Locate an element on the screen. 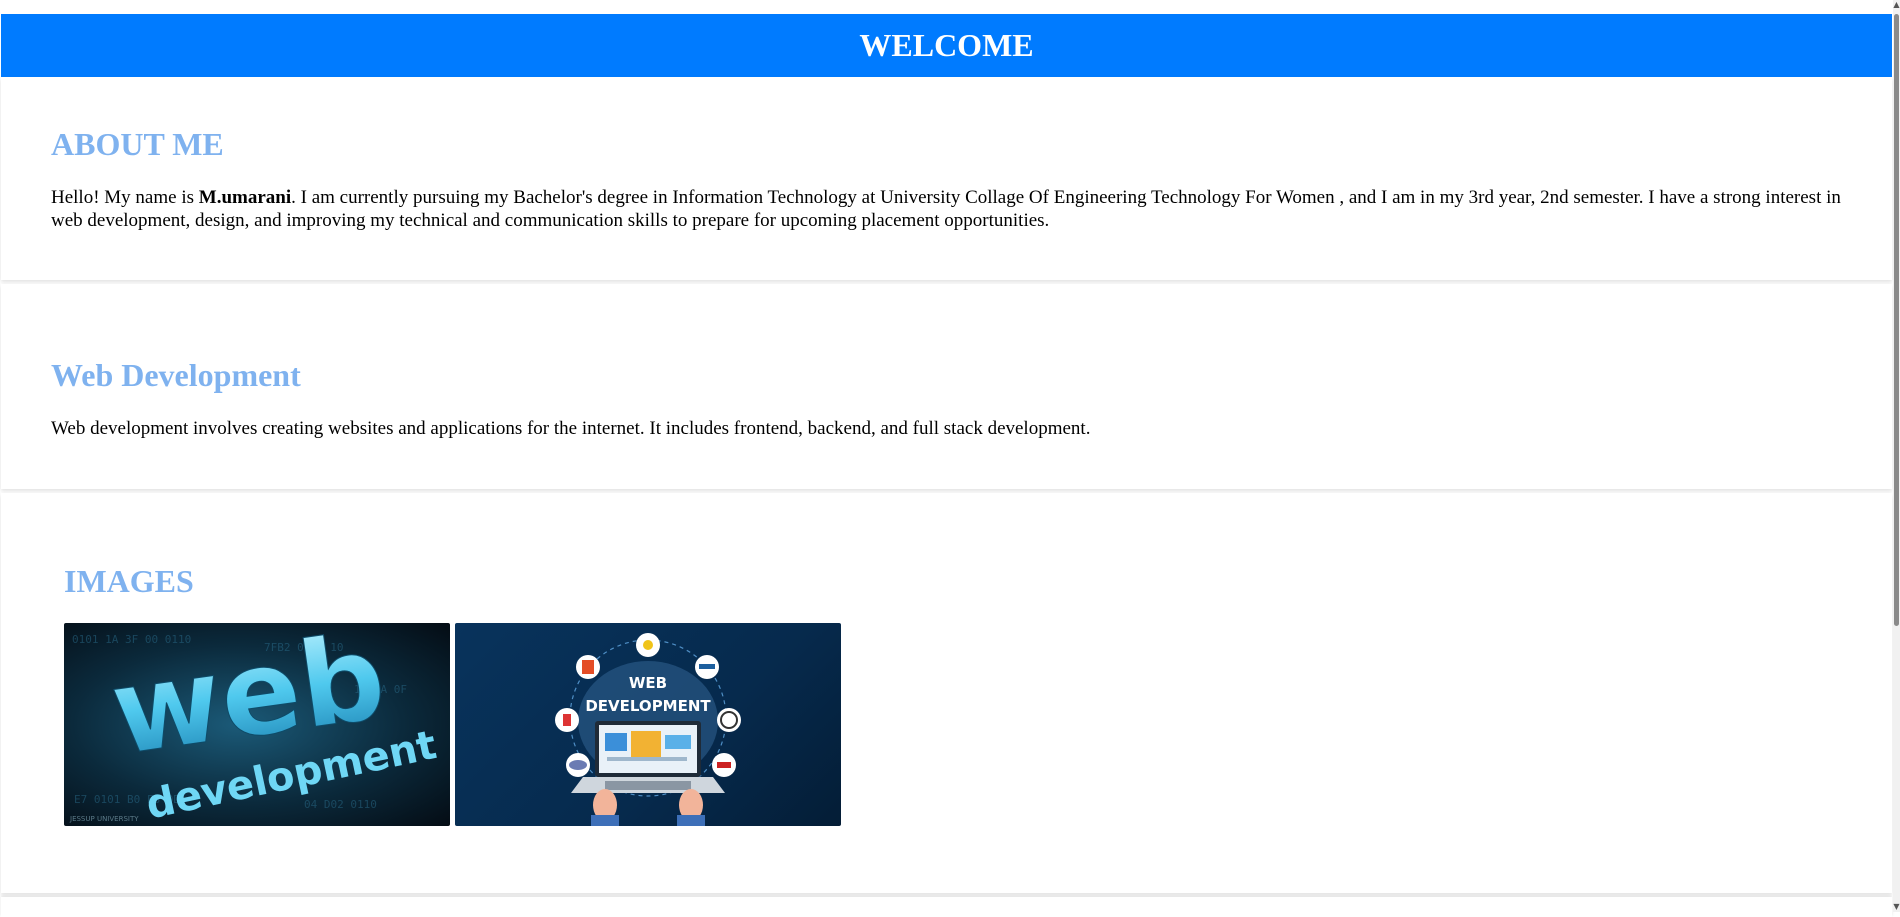 This screenshot has width=1900, height=917. header-banner: WELCOME is located at coordinates (946, 45).